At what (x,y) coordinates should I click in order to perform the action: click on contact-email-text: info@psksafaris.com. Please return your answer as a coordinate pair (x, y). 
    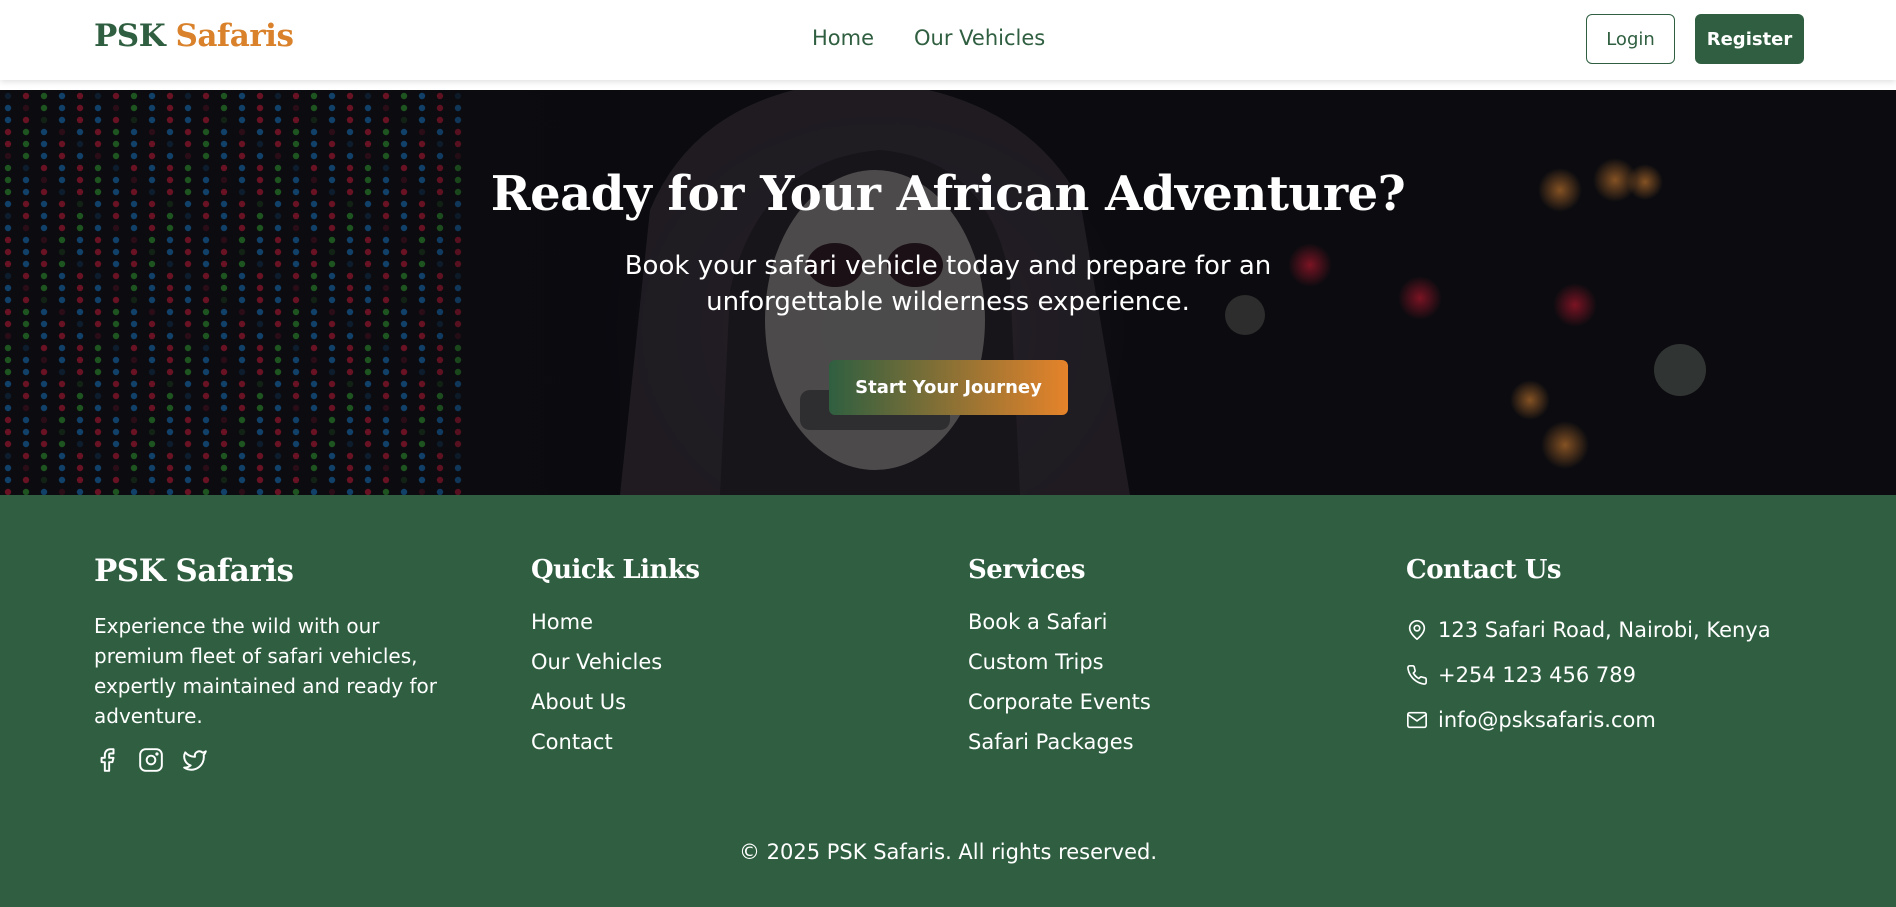
    Looking at the image, I should click on (1547, 720).